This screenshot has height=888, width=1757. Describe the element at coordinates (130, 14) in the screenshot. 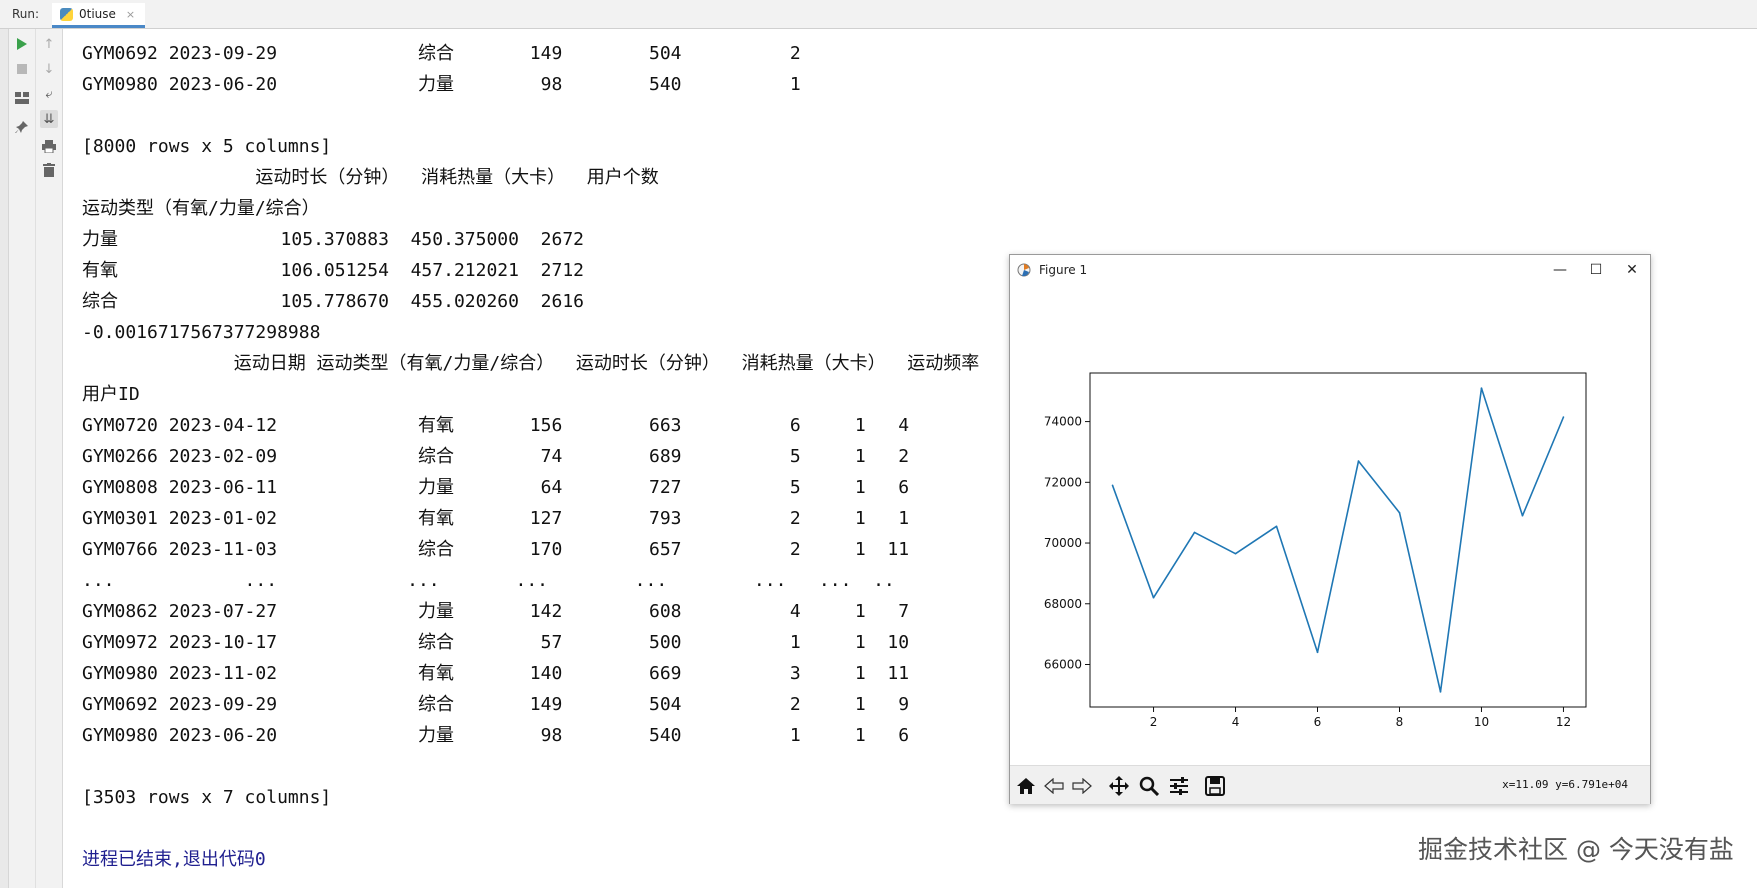

I see `close-icon: ×` at that location.